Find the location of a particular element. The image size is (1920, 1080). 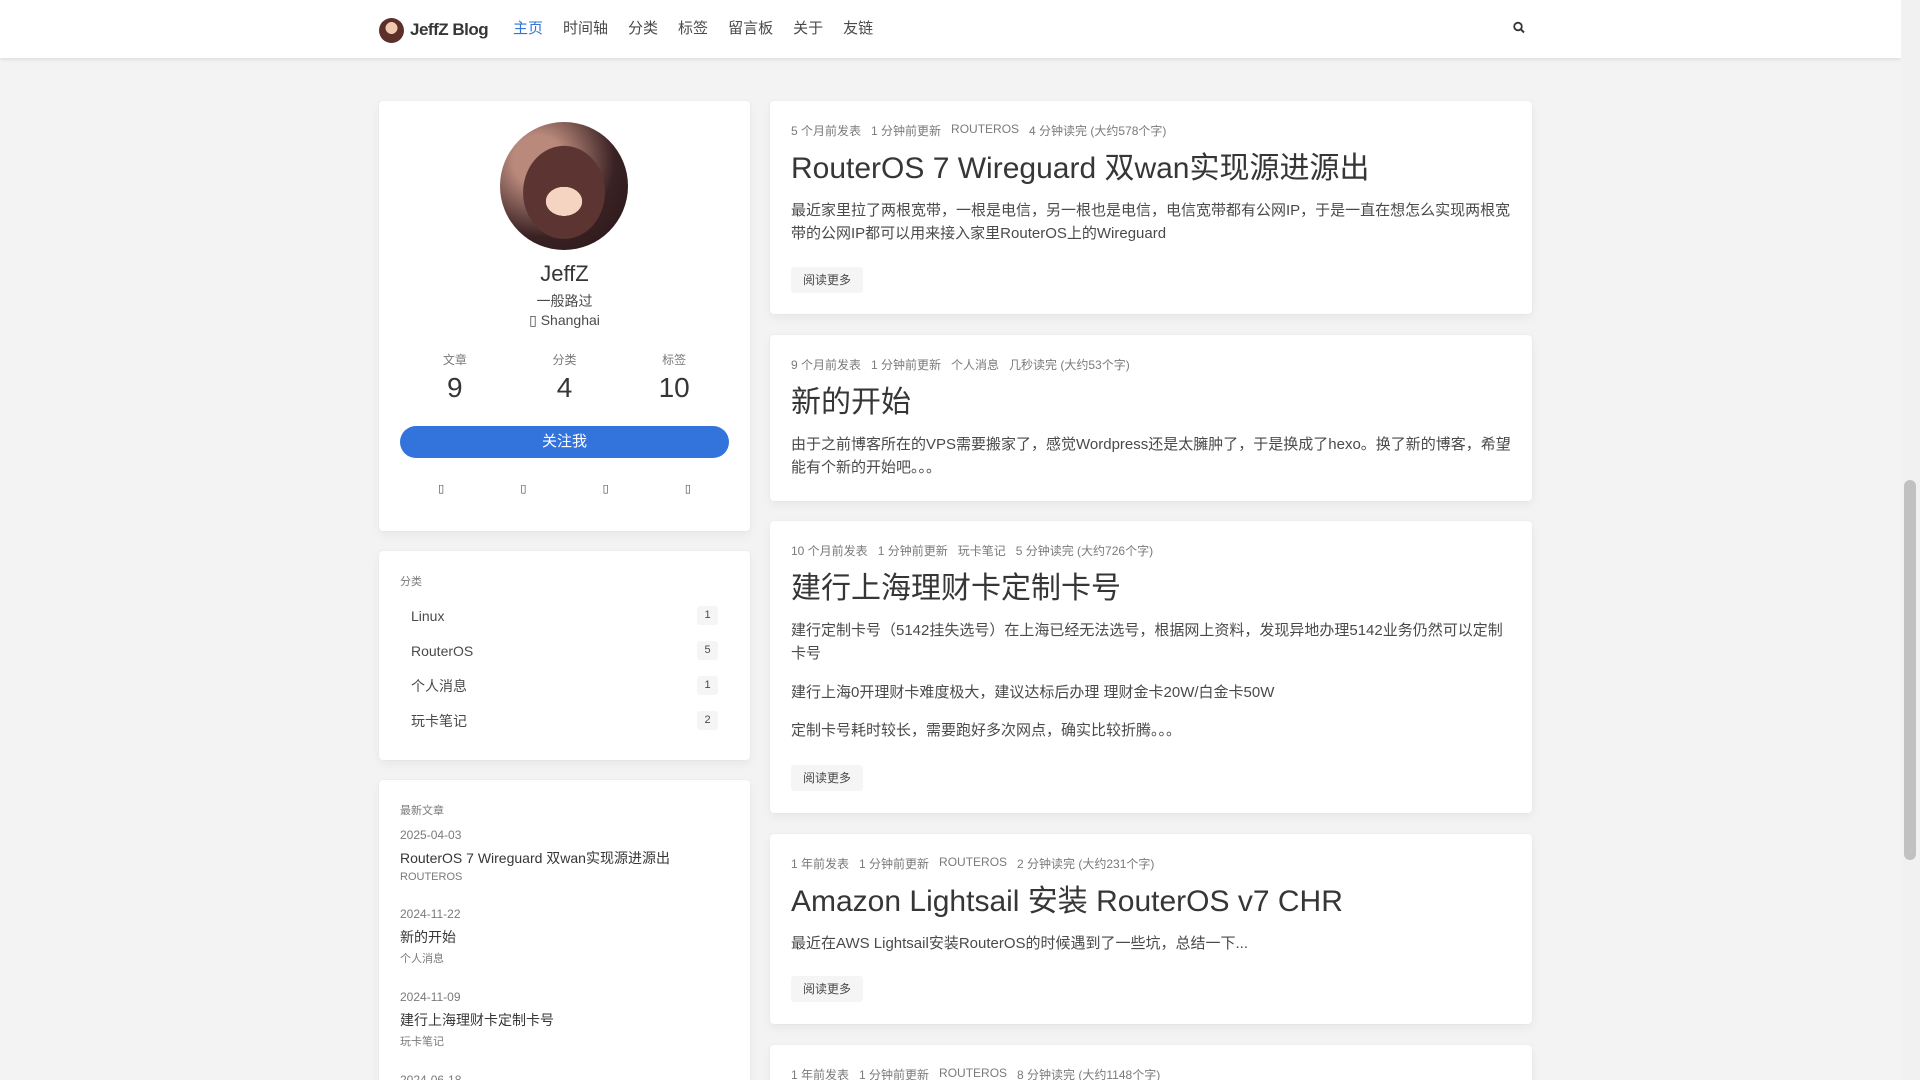

category-item-card-notes: 玩卡笔记 2 is located at coordinates (564, 720).